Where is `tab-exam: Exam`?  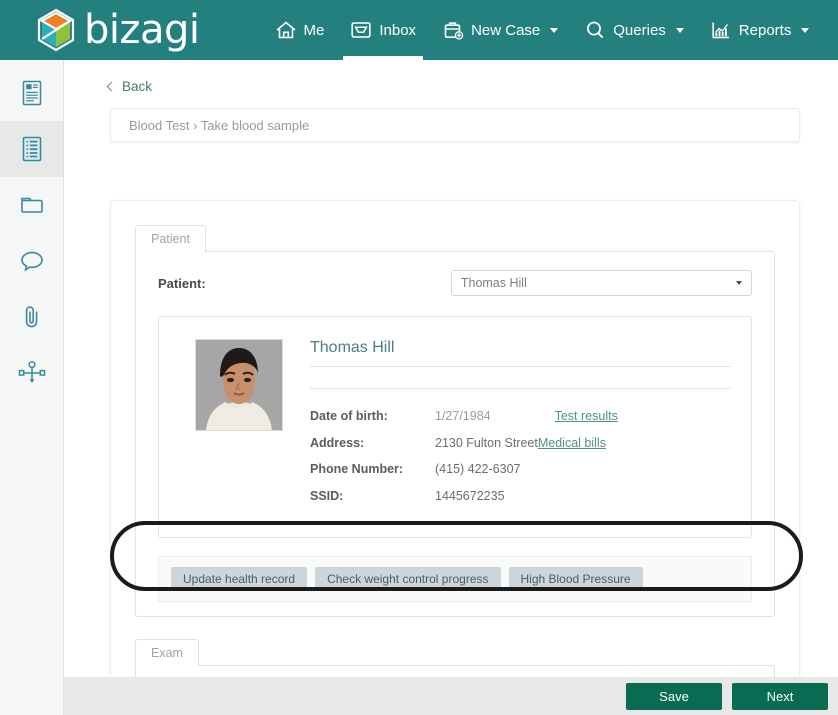
tab-exam: Exam is located at coordinates (167, 652).